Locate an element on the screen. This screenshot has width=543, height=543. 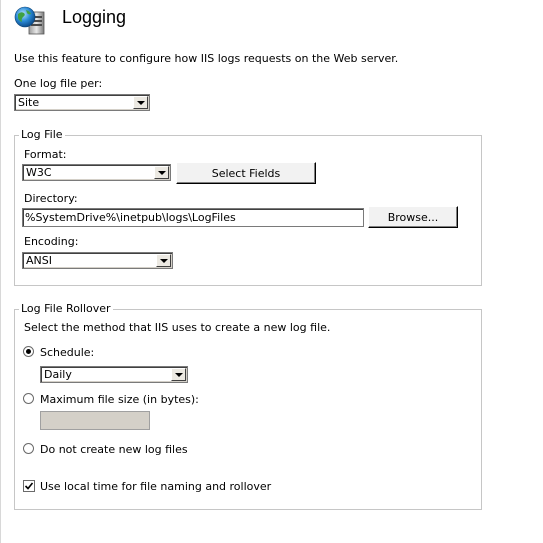
no-new-files-label: Do not create new log files is located at coordinates (114, 449).